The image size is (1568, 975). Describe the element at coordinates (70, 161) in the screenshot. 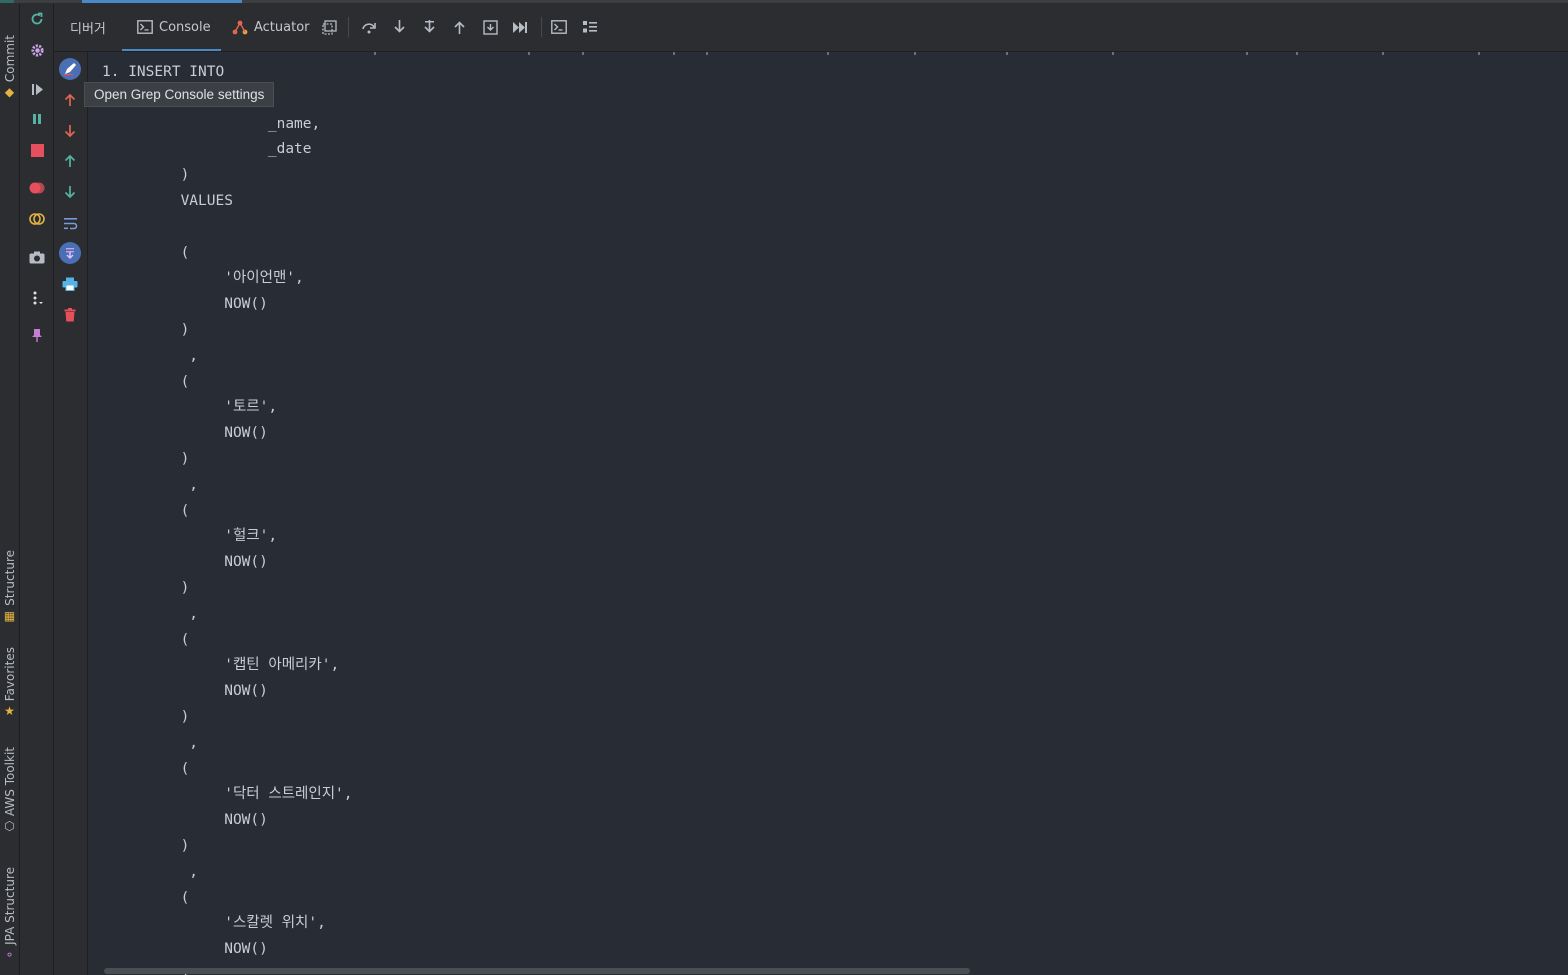

I see `previous-occurrence-icon` at that location.